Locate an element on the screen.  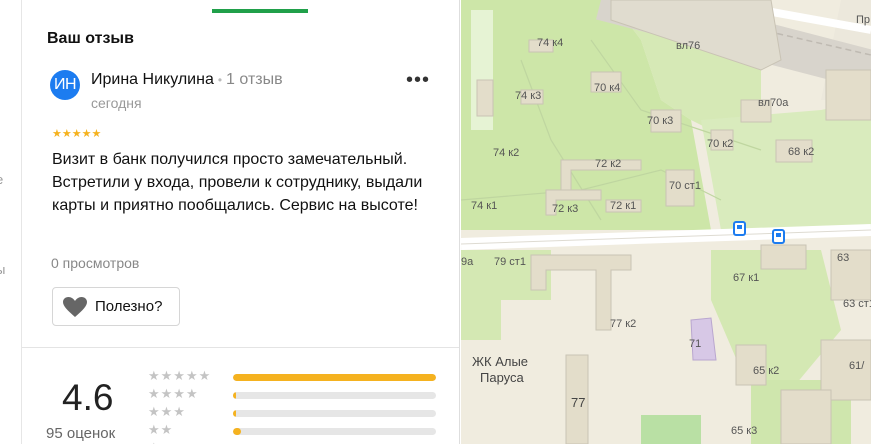
map-label: 72 к3 is located at coordinates (565, 209).